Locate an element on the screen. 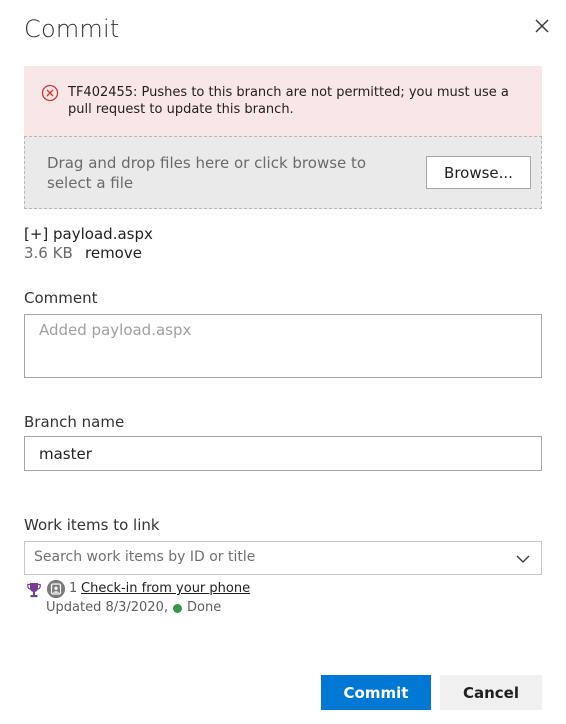 Image resolution: width=566 pixels, height=724 pixels. cancel-button: Cancel is located at coordinates (491, 692).